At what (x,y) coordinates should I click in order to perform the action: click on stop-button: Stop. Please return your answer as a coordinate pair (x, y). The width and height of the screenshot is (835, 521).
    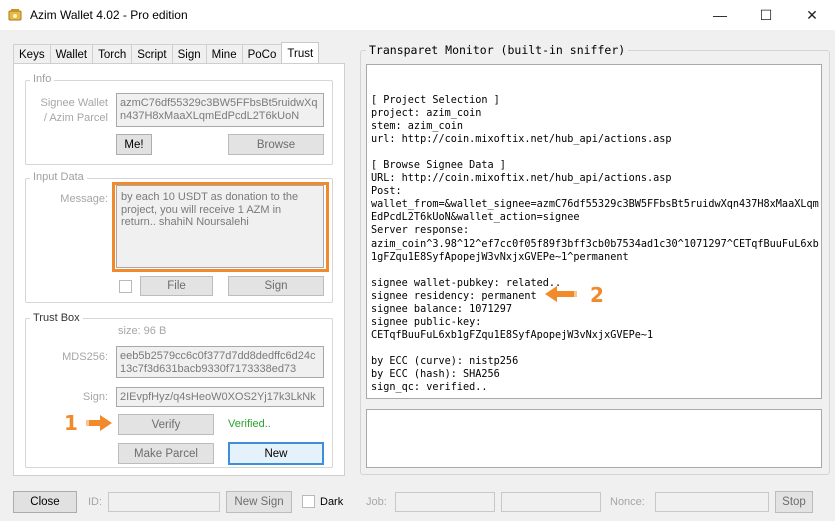
    Looking at the image, I should click on (794, 502).